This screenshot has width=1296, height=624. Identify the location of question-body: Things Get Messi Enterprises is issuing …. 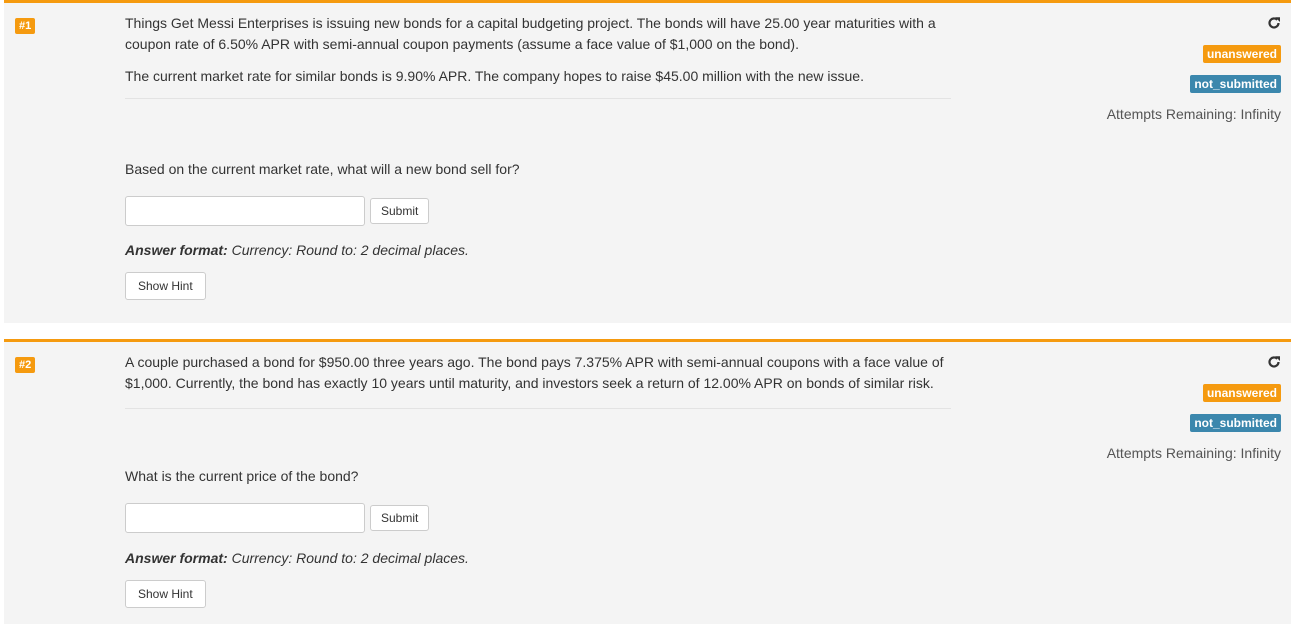
(540, 56).